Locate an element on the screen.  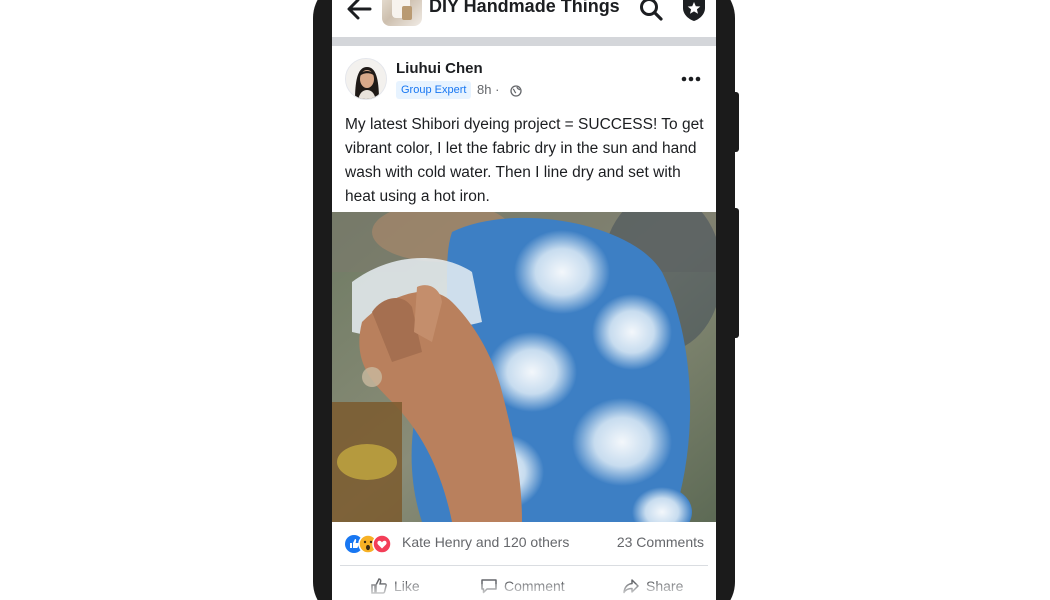
search-icon is located at coordinates (651, 10).